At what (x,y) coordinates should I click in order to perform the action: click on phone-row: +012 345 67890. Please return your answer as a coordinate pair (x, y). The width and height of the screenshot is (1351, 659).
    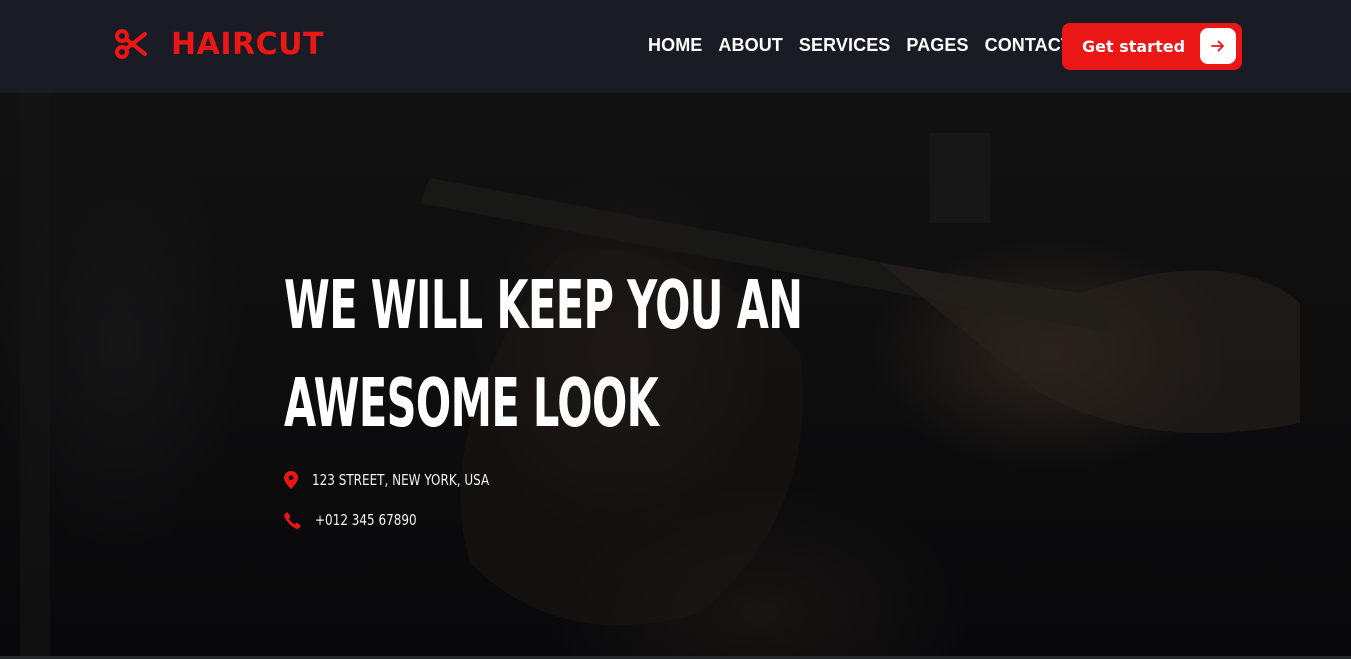
    Looking at the image, I should click on (363, 520).